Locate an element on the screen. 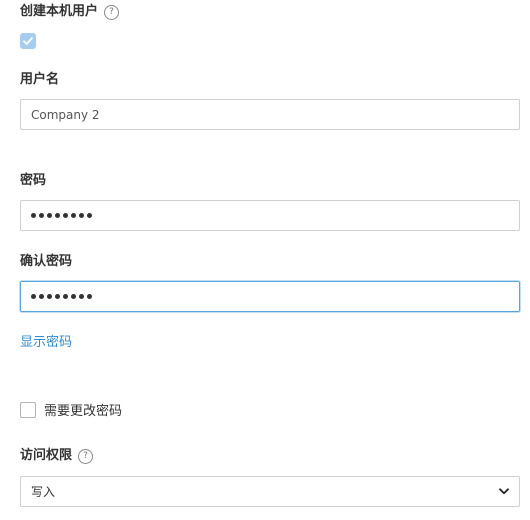 This screenshot has width=530, height=520. require-change-password-row: 需要更改密码 is located at coordinates (71, 409).